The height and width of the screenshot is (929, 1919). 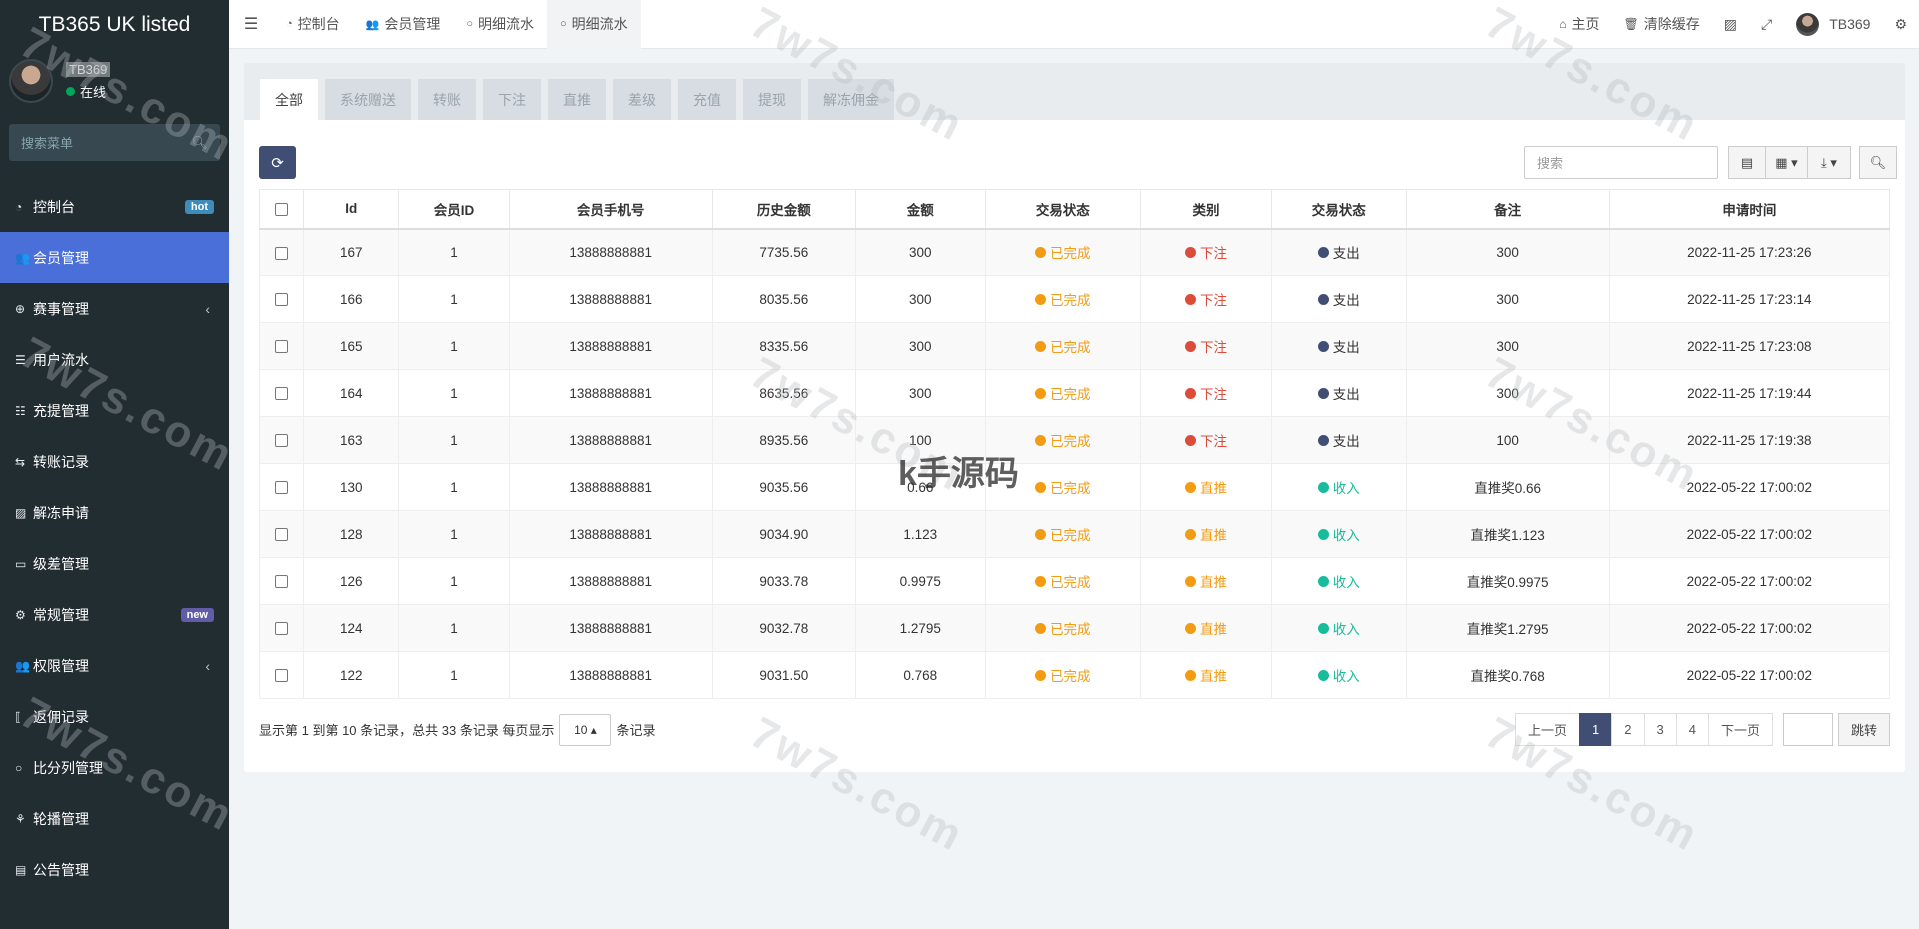 What do you see at coordinates (783, 675) in the screenshot?
I see `cell-history: 9031.50` at bounding box center [783, 675].